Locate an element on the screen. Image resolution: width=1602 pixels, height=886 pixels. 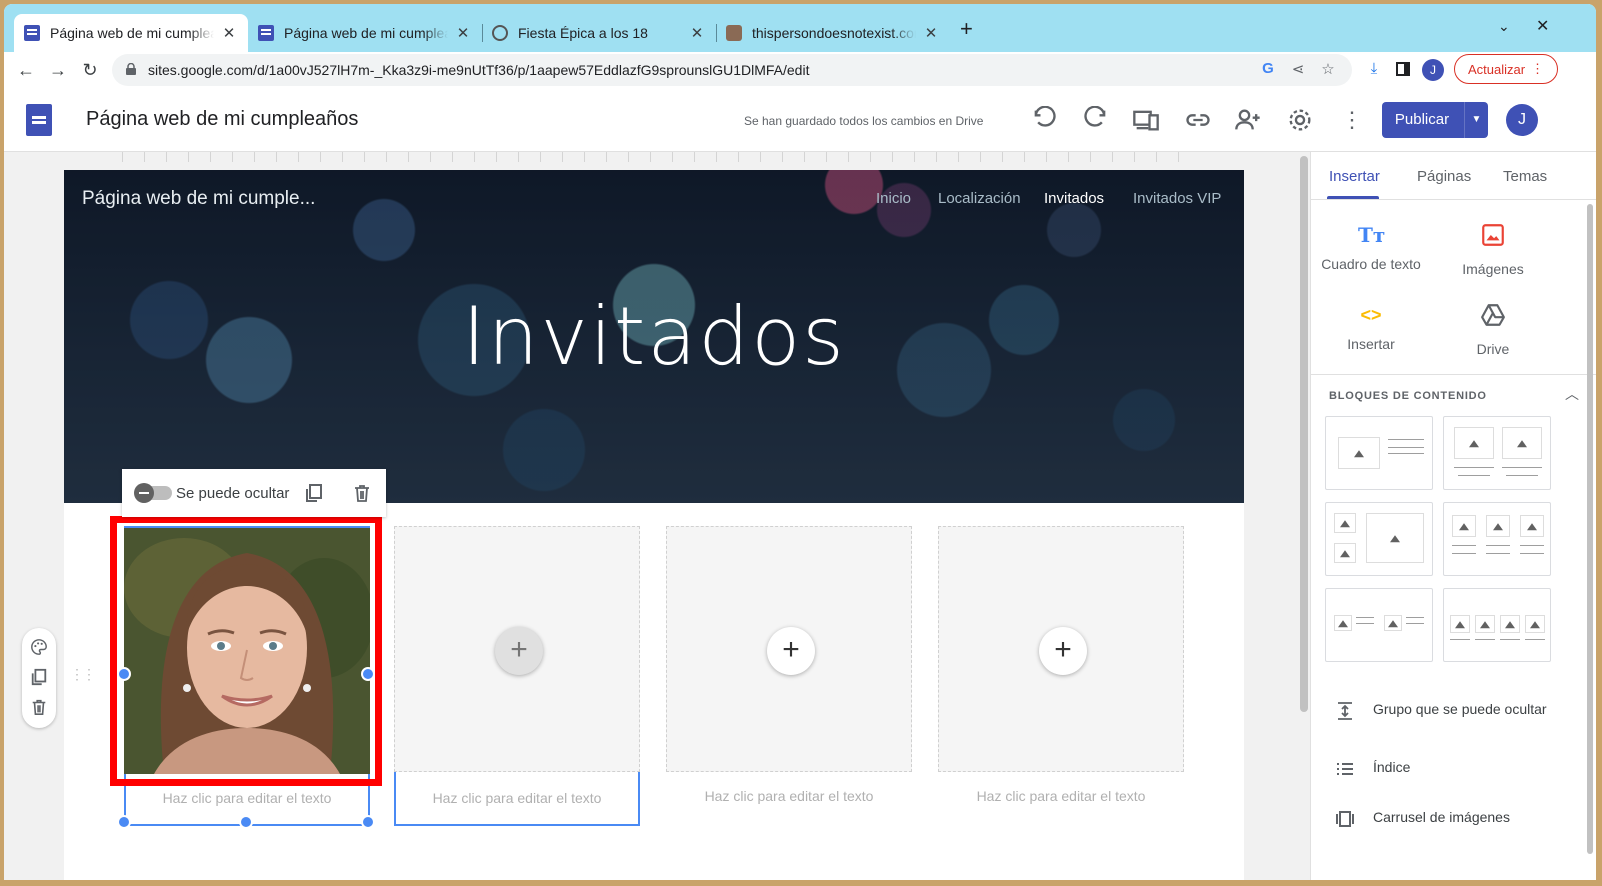
document-title: Página web de mi cumpleaños is located at coordinates (222, 119).